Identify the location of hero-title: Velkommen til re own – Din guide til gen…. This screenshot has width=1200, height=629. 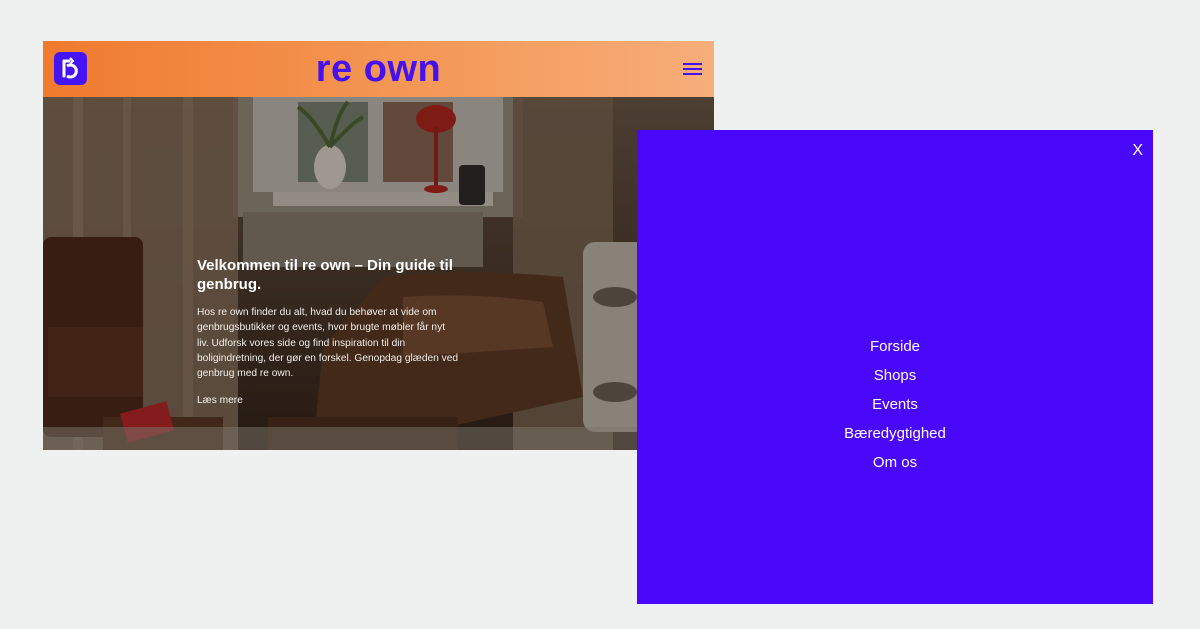
(325, 275).